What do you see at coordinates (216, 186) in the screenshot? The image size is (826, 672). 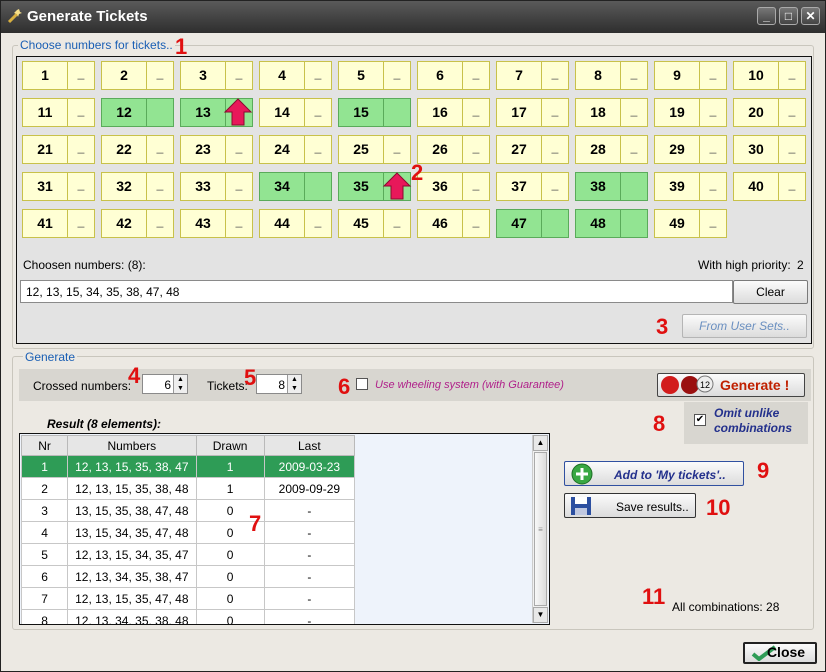 I see `number-cell-33: 33 _` at bounding box center [216, 186].